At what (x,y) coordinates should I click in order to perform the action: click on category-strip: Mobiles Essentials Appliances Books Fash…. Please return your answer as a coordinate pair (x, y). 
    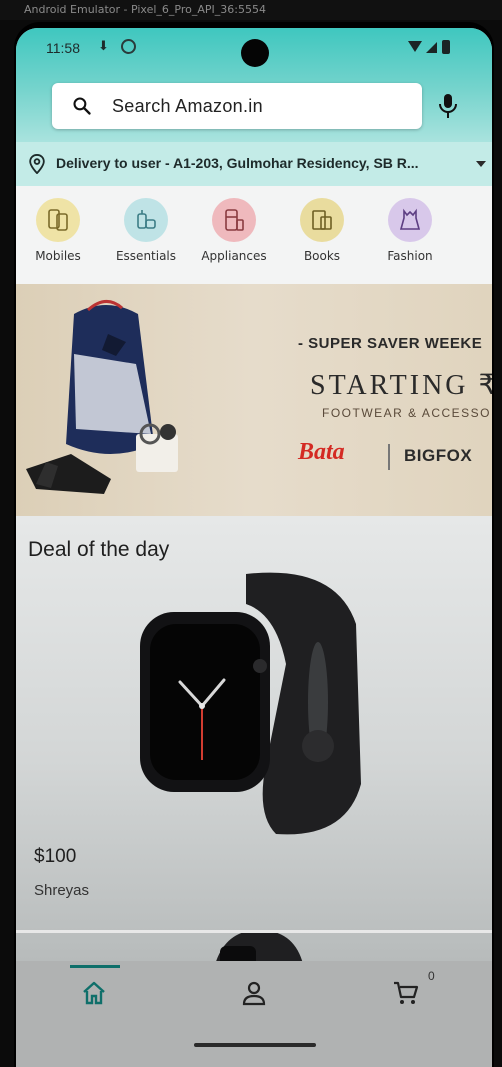
    Looking at the image, I should click on (254, 235).